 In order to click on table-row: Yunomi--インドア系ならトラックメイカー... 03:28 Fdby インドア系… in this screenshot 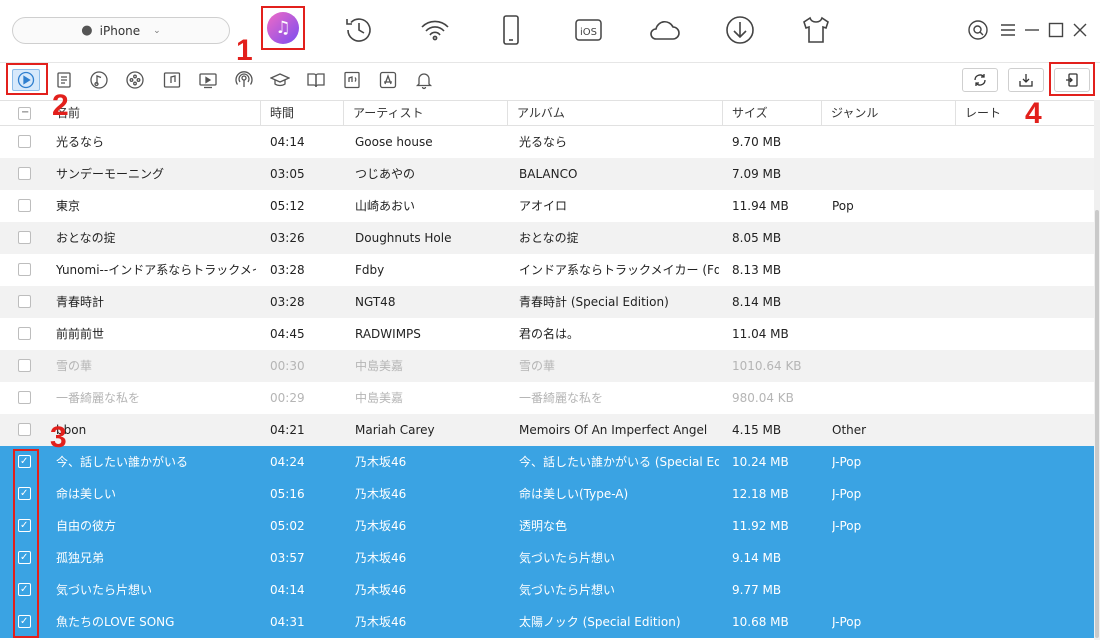, I will do `click(547, 270)`.